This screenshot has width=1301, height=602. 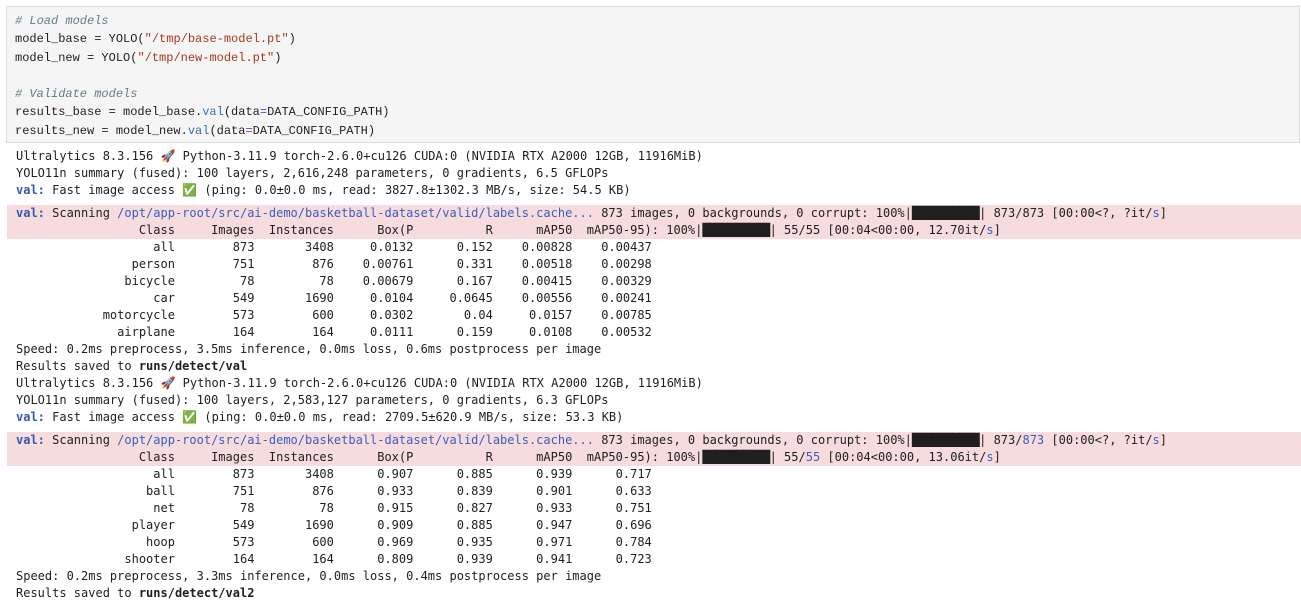 I want to click on code-line-model-new: model_new = YOLO("/tmp/new-model.pt"), so click(x=148, y=57).